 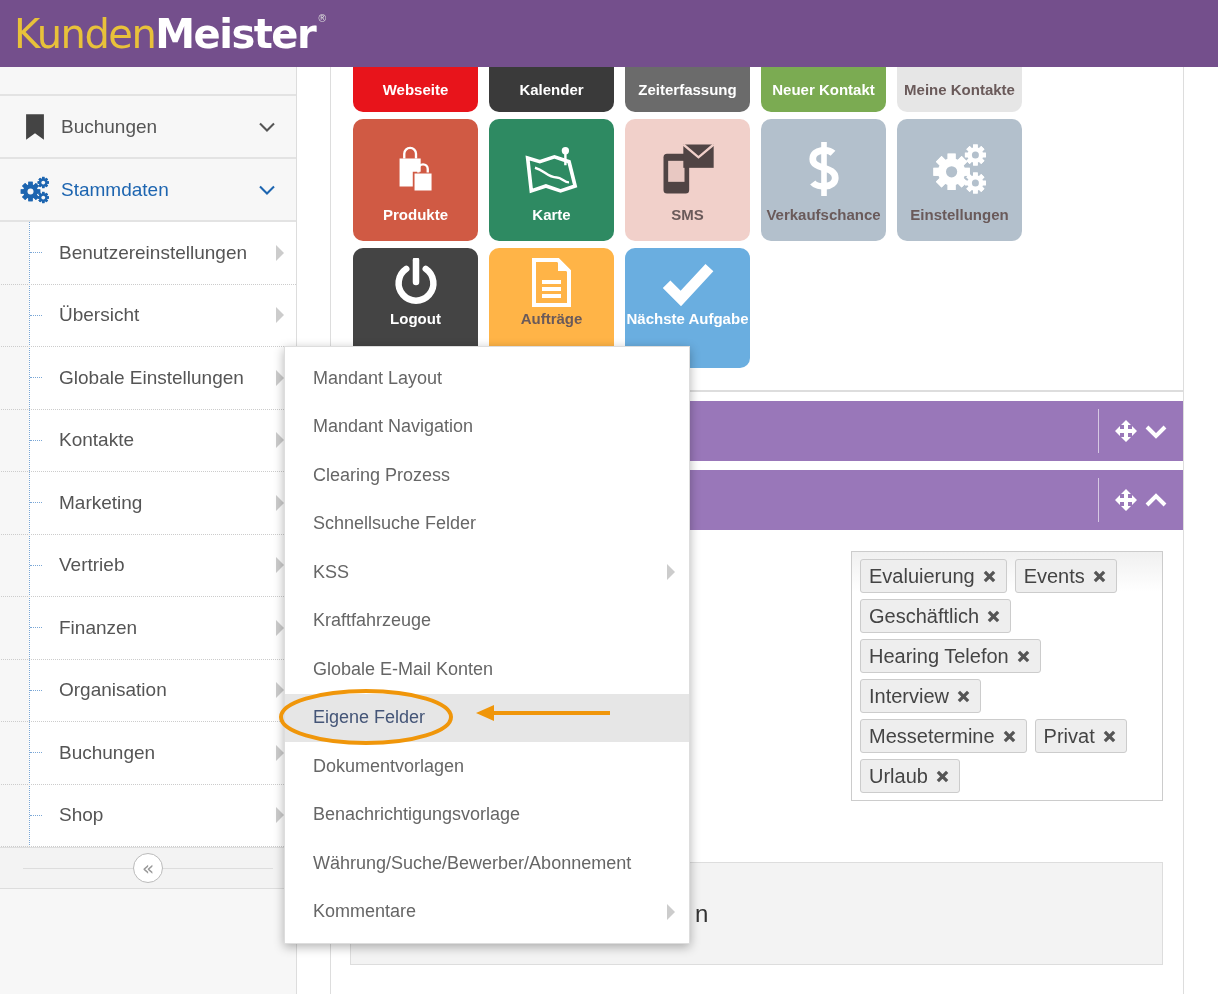 What do you see at coordinates (1080, 736) in the screenshot?
I see `tag-chip: Privat` at bounding box center [1080, 736].